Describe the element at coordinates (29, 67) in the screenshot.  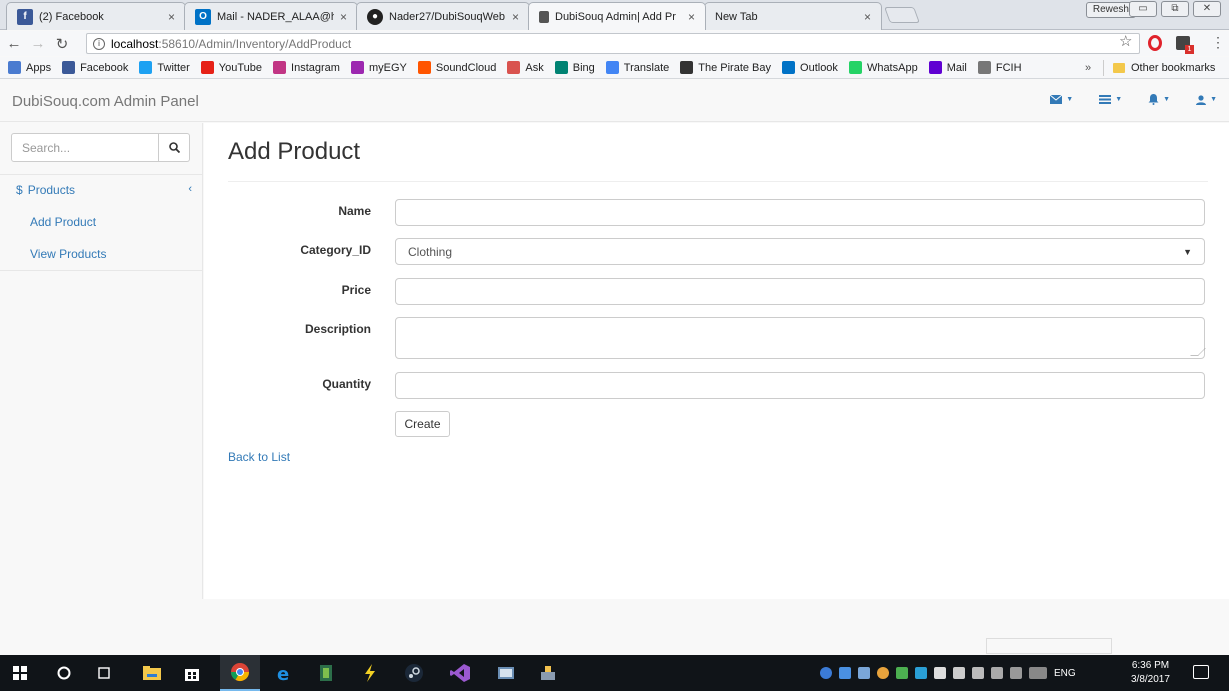
I see `bookmark-apps: Apps` at that location.